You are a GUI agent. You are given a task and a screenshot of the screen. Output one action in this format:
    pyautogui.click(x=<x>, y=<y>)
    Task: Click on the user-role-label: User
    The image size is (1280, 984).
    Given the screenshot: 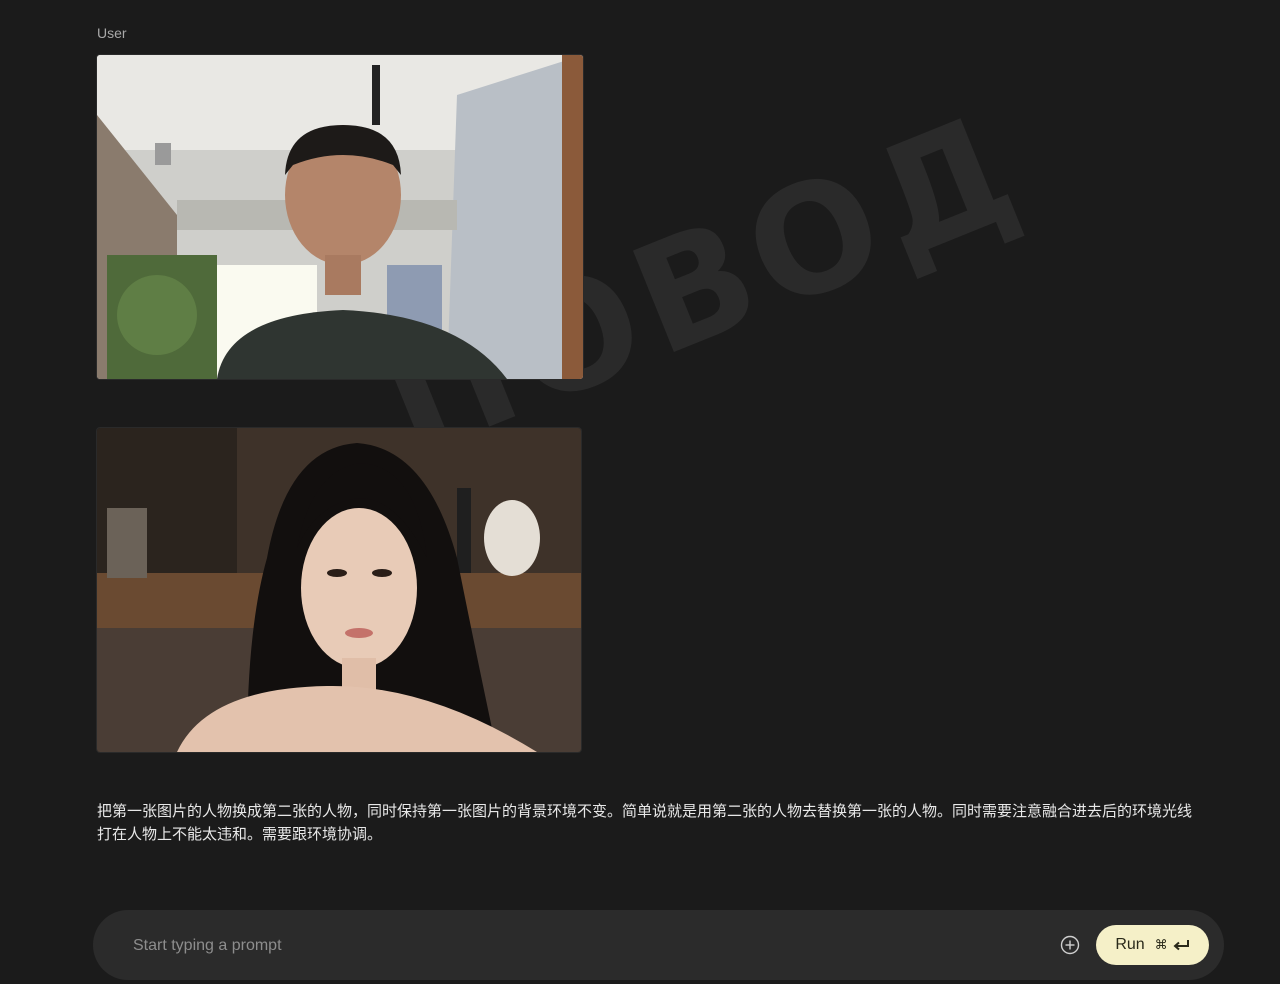 What is the action you would take?
    pyautogui.click(x=112, y=33)
    